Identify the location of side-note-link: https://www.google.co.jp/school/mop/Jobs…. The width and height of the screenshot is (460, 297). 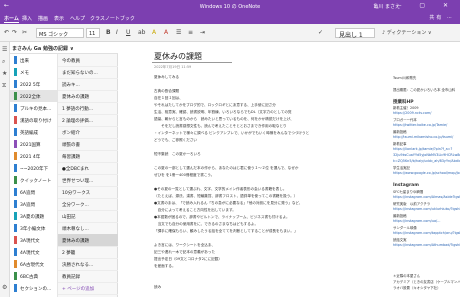
(426, 173).